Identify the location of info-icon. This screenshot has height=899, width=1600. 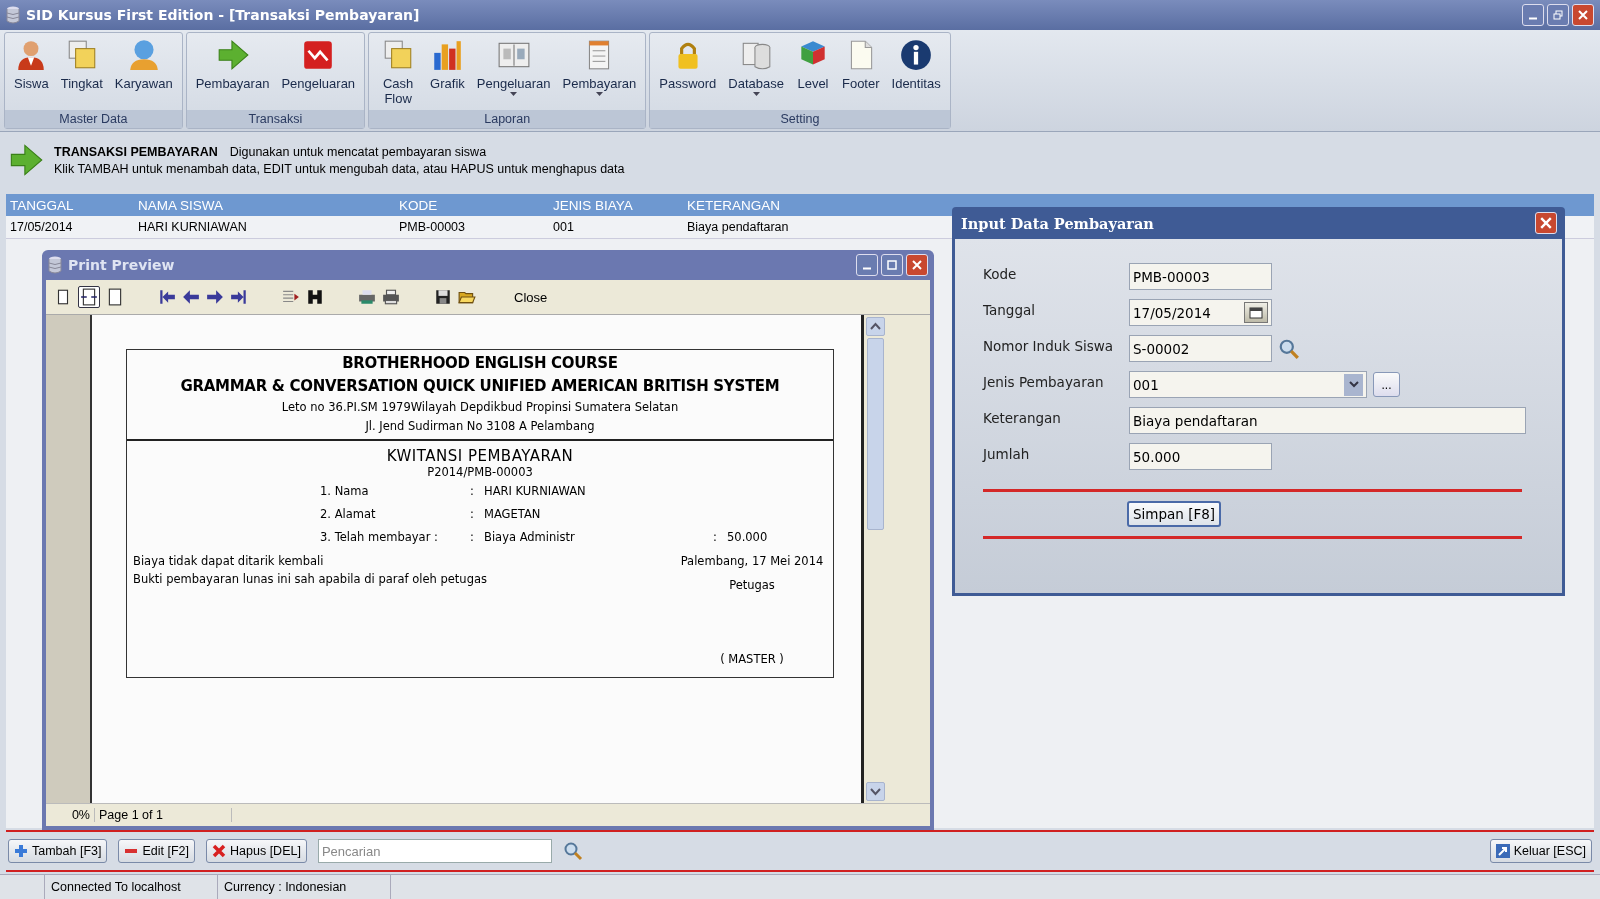
(916, 55).